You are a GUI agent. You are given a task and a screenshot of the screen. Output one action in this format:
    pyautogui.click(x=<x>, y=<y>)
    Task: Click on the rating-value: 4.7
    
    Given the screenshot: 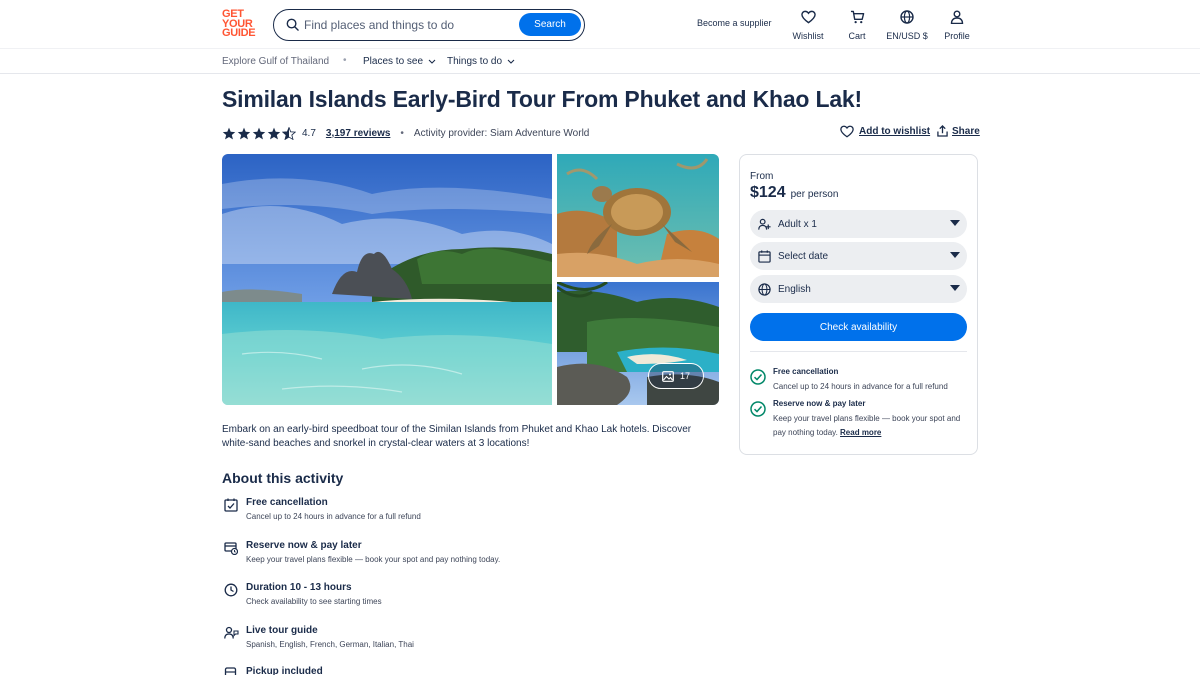 What is the action you would take?
    pyautogui.click(x=309, y=133)
    